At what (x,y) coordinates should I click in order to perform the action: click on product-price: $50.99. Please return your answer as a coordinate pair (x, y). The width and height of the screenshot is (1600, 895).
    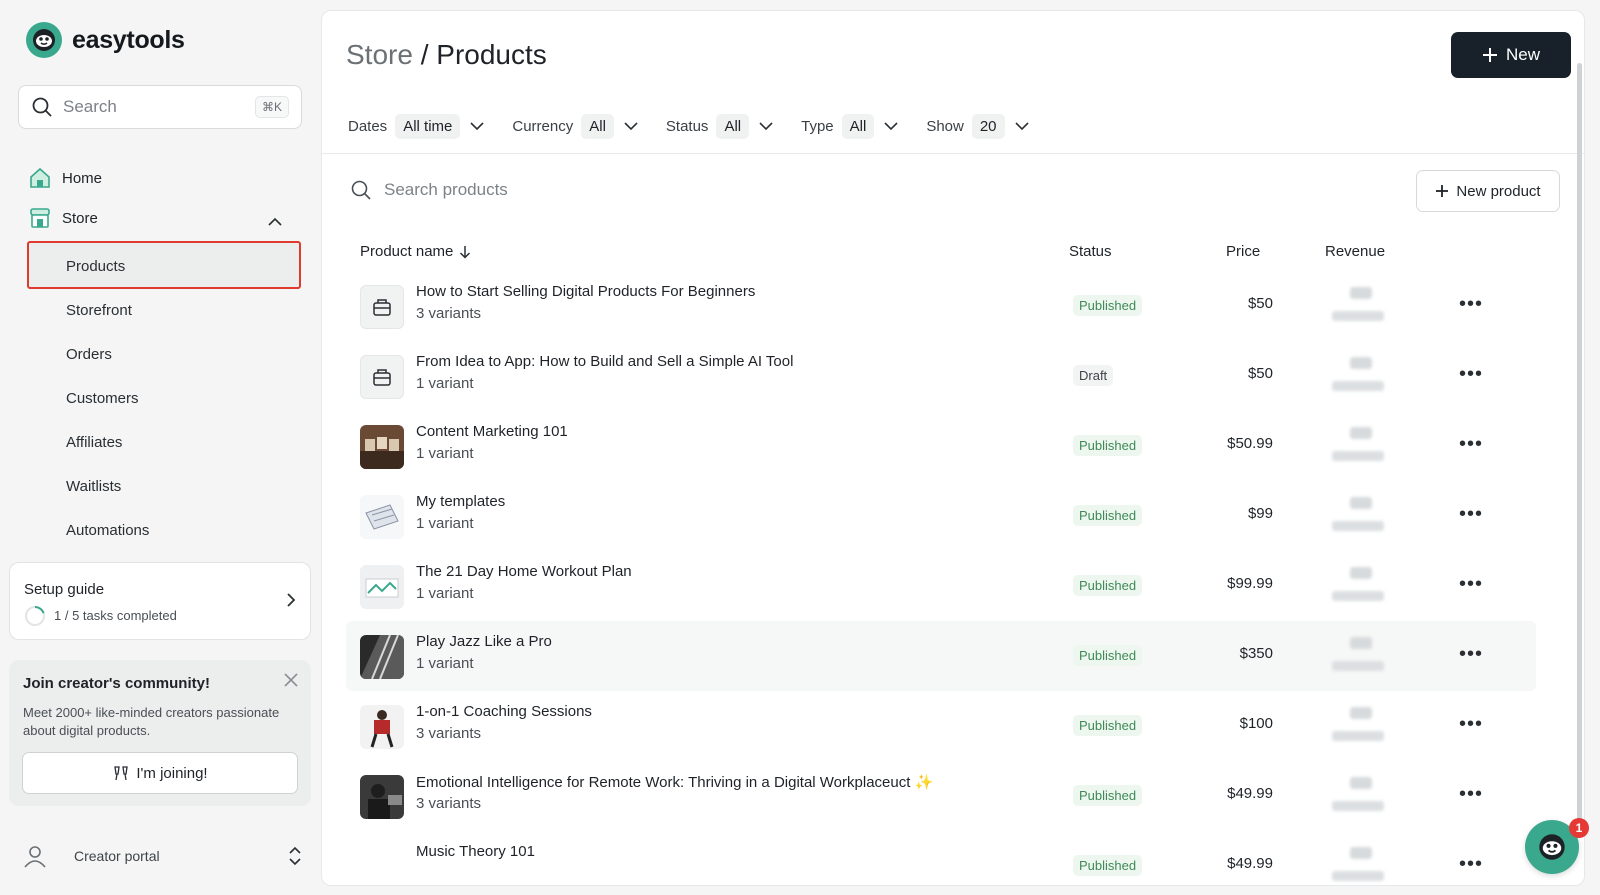
    Looking at the image, I should click on (1250, 443).